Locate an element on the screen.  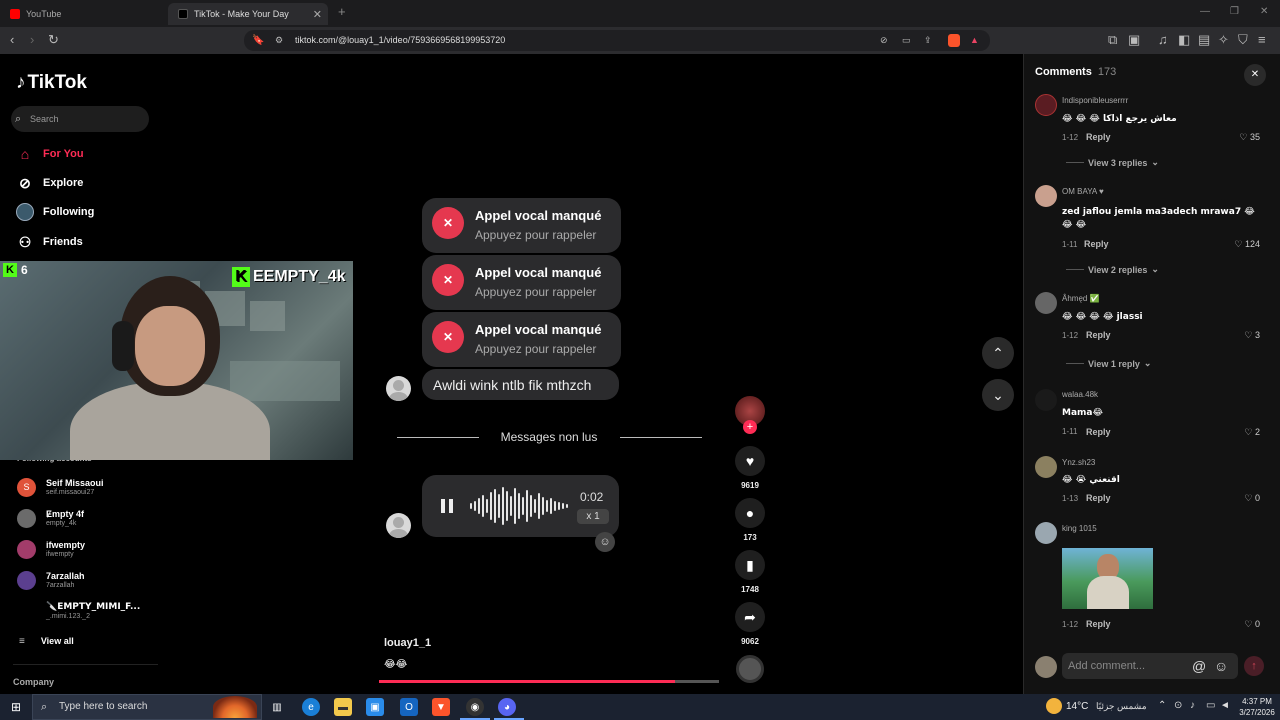
comment-username: OM BAYA ♥ is located at coordinates (1083, 191).